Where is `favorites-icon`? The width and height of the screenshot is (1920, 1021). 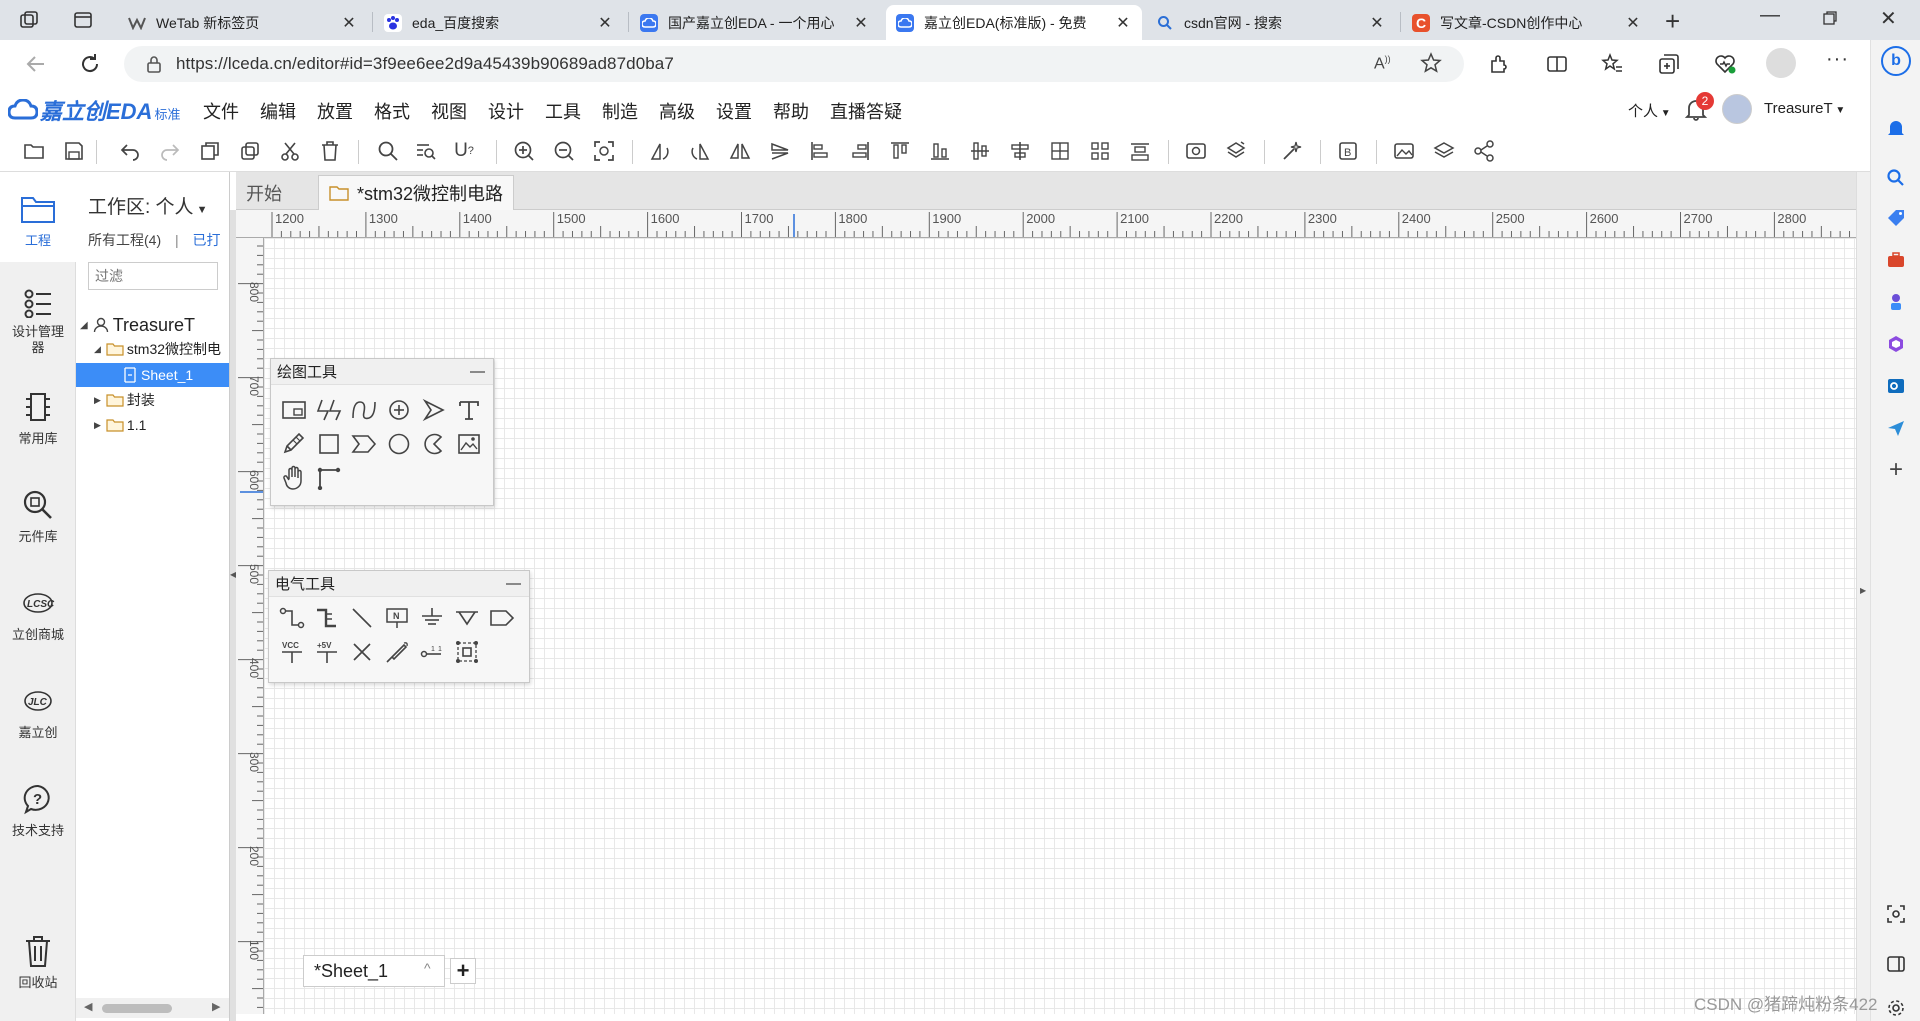
favorites-icon is located at coordinates (1612, 64).